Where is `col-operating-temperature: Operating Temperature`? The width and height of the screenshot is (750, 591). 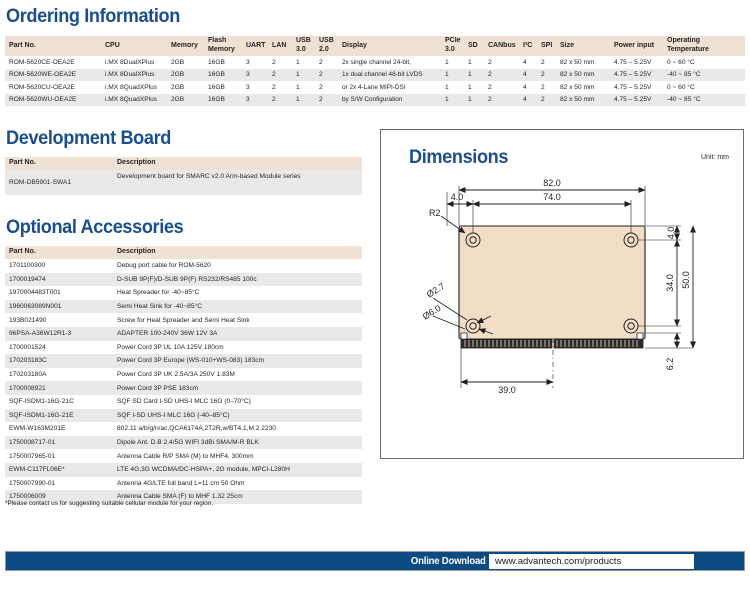
col-operating-temperature: Operating Temperature is located at coordinates (704, 46).